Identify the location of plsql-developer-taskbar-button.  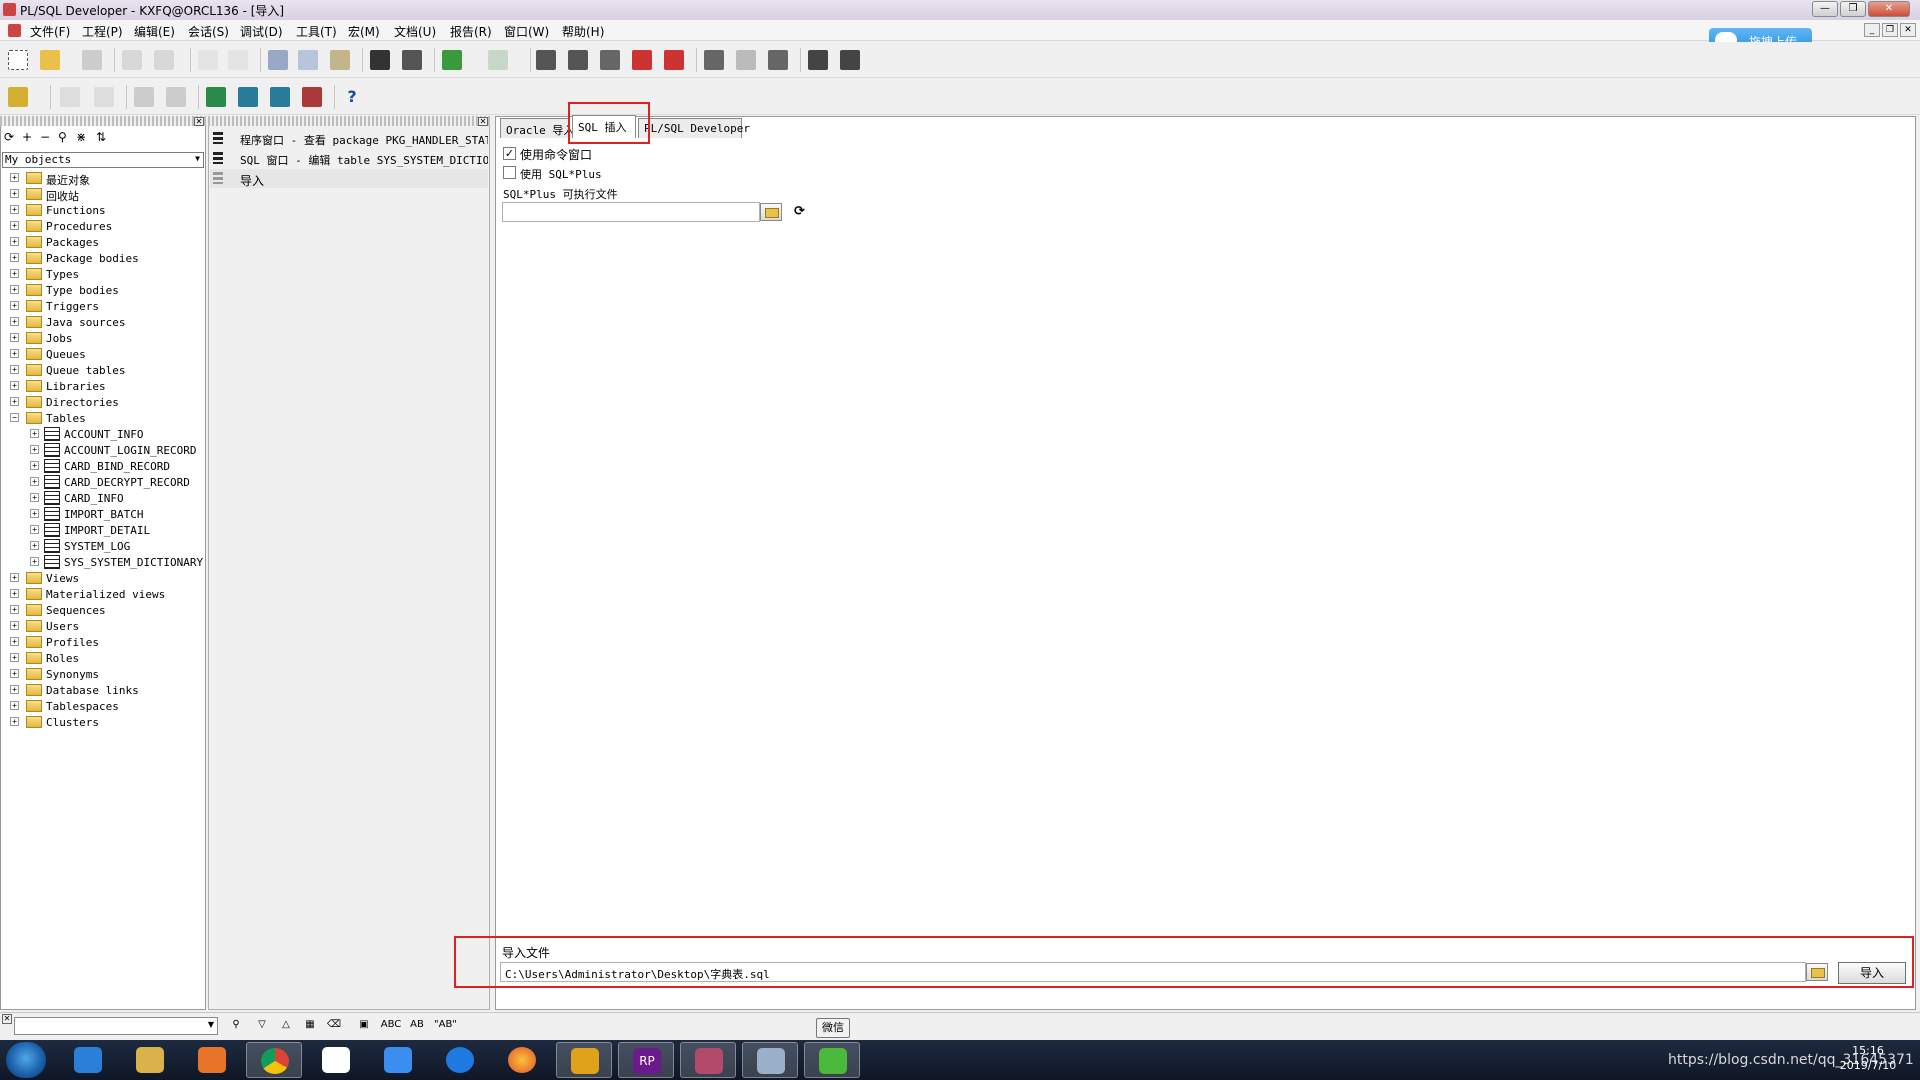
(708, 1060).